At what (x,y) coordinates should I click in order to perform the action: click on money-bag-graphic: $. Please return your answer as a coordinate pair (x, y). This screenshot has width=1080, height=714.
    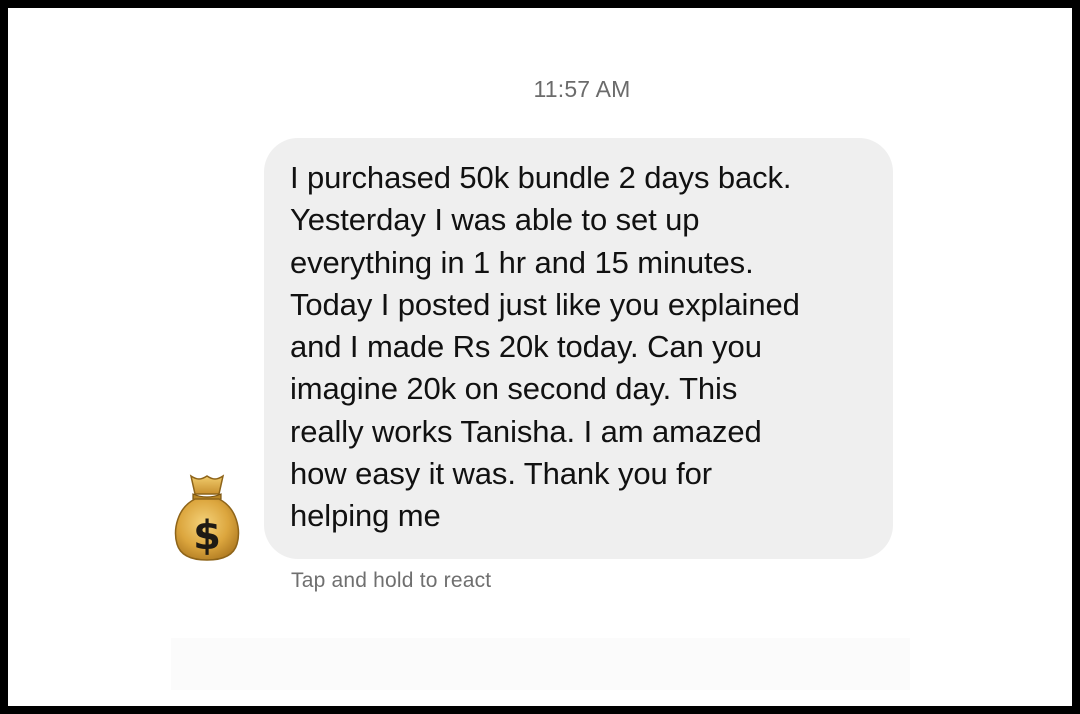
    Looking at the image, I should click on (207, 517).